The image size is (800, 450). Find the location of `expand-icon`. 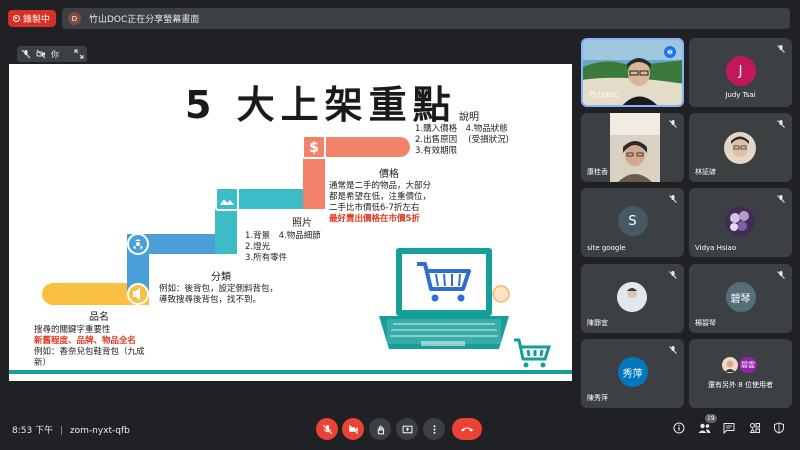

expand-icon is located at coordinates (79, 54).